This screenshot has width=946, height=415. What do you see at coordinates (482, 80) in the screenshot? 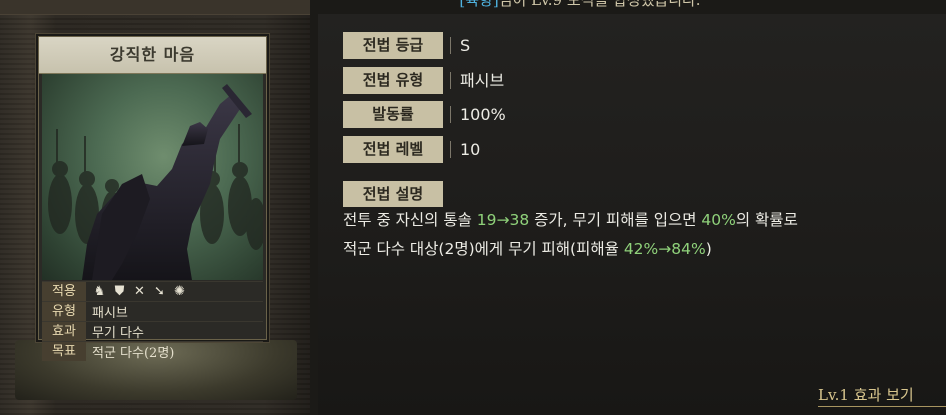
I see `type-value: 패시브` at bounding box center [482, 80].